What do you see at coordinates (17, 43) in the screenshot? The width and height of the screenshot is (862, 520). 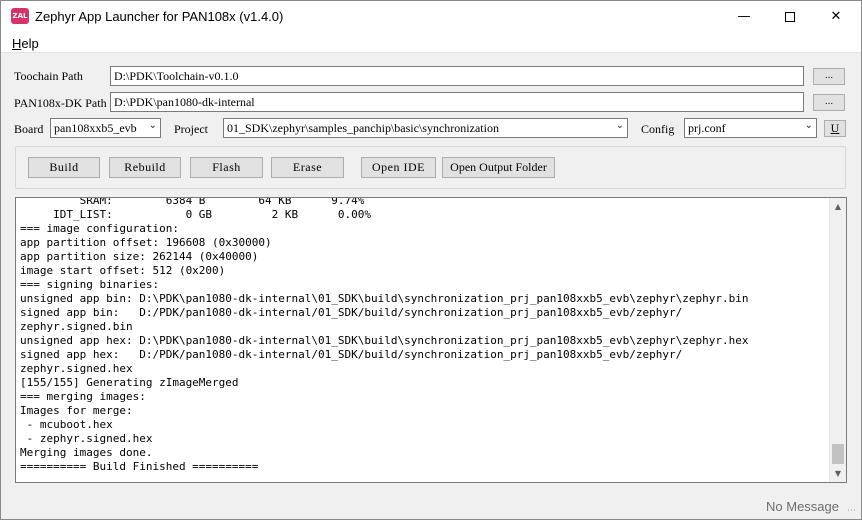 I see `menu-help-accel: H` at bounding box center [17, 43].